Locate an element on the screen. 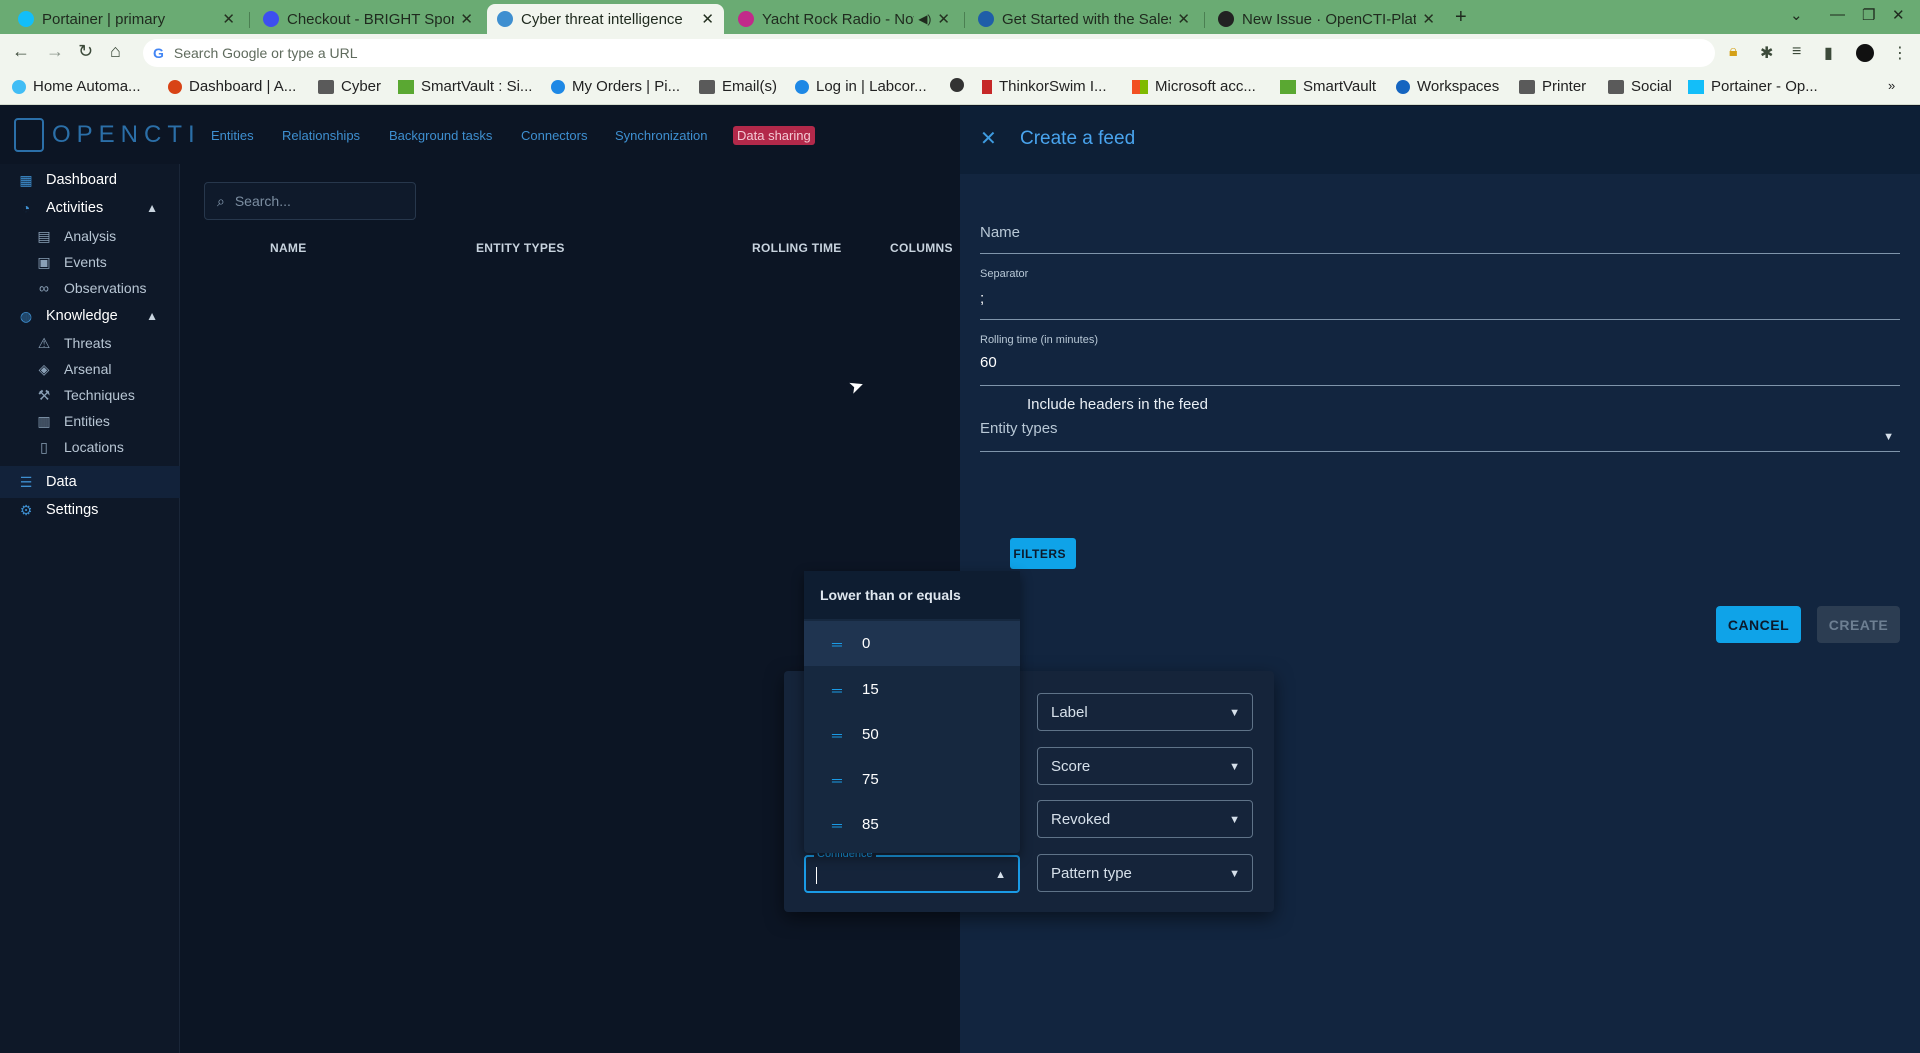 Image resolution: width=1920 pixels, height=1053 pixels. sidebar-item-observations: ∞ Observations is located at coordinates (90, 288).